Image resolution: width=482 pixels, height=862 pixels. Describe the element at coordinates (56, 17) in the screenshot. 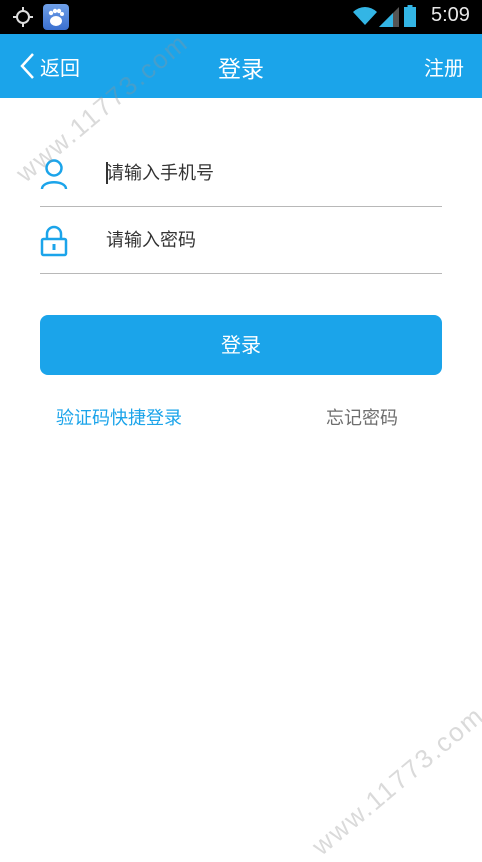

I see `baidu-app-icon` at that location.